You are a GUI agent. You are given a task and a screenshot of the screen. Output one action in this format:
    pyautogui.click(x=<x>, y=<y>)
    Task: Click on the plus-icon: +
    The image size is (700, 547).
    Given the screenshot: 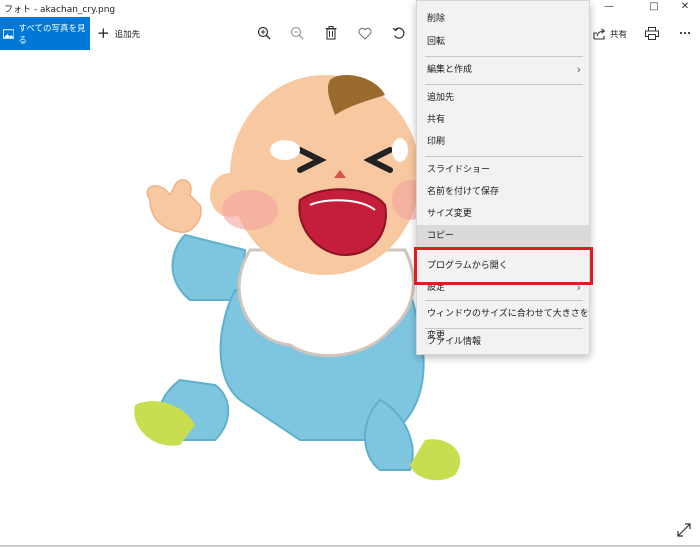 What is the action you would take?
    pyautogui.click(x=103, y=33)
    